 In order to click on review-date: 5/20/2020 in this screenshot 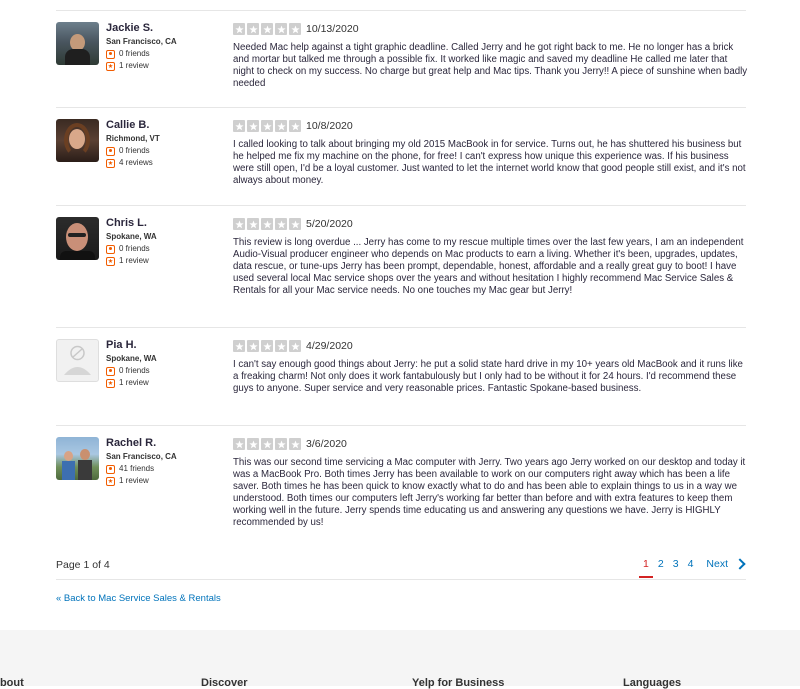, I will do `click(329, 224)`.